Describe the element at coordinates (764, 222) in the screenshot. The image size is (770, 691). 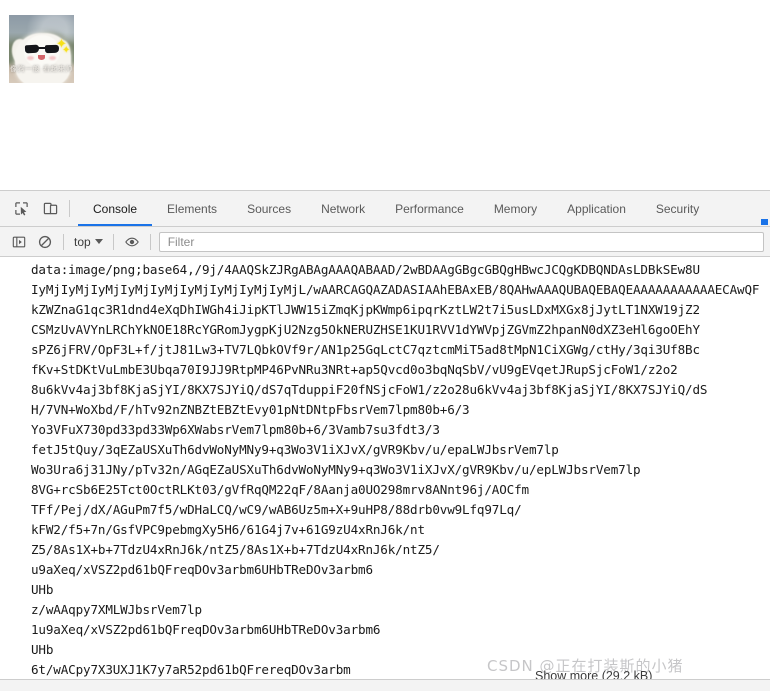
I see `scroll-indicator` at that location.